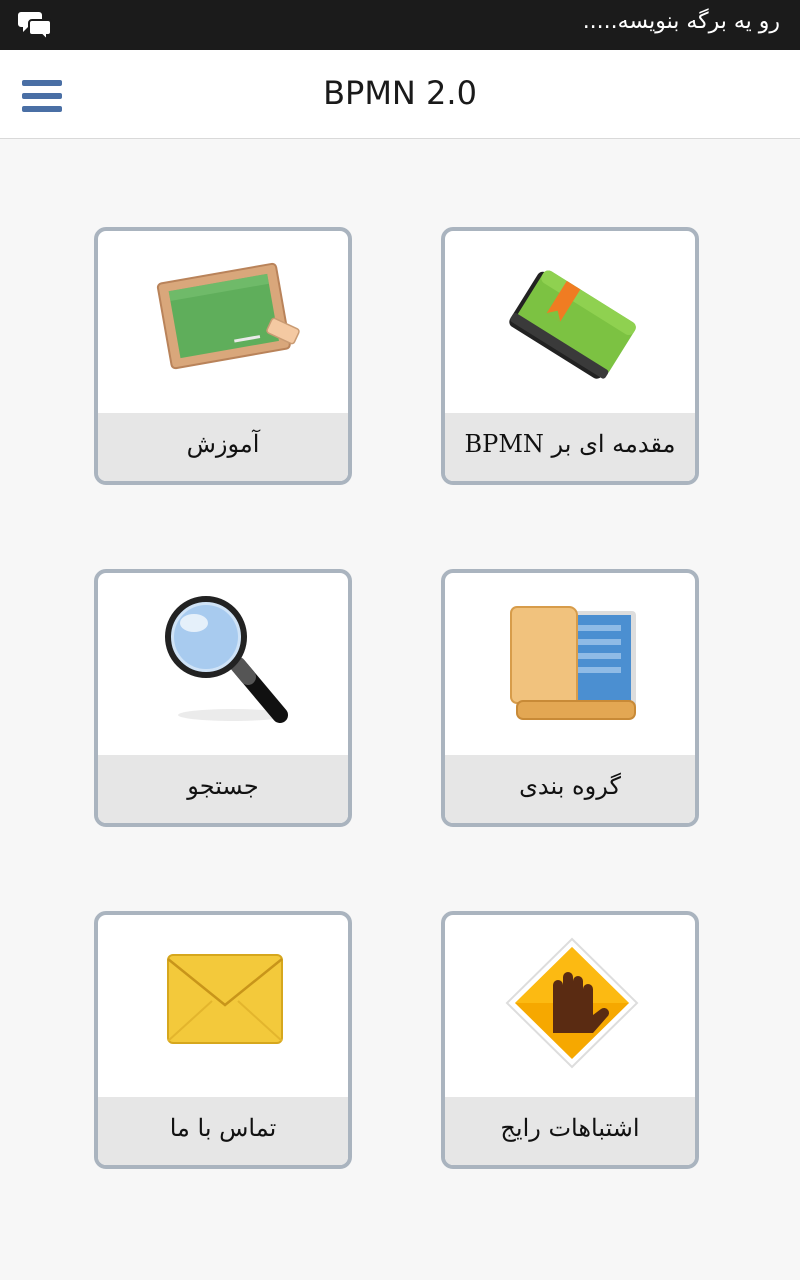  I want to click on folder-icon, so click(570, 666).